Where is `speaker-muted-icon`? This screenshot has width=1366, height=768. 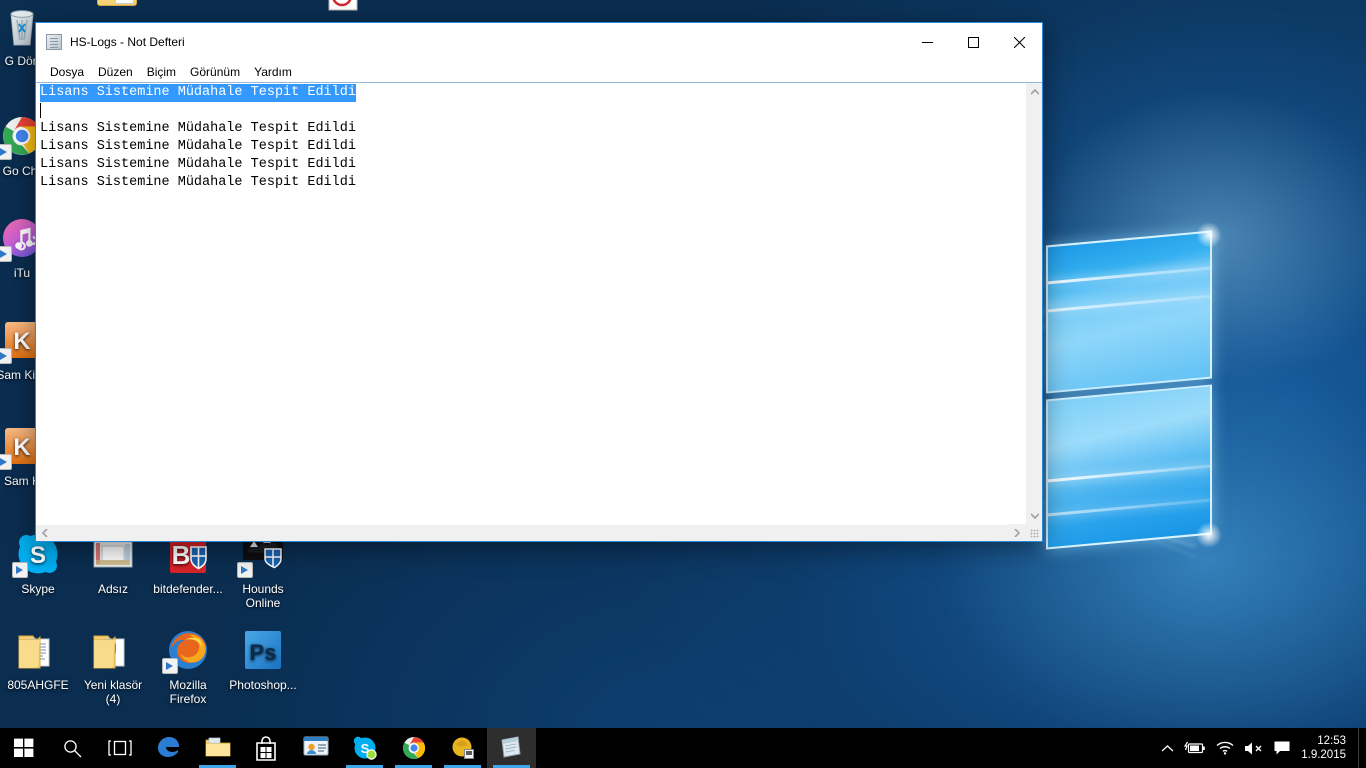
speaker-muted-icon is located at coordinates (1254, 748).